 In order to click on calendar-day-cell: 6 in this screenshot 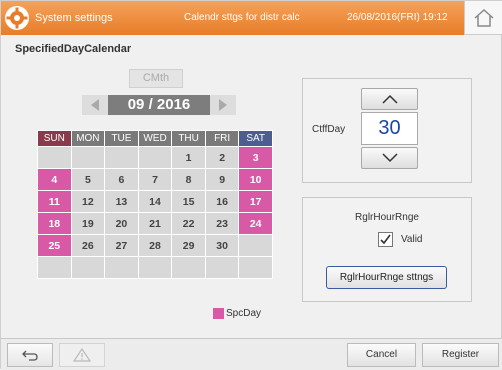, I will do `click(121, 179)`.